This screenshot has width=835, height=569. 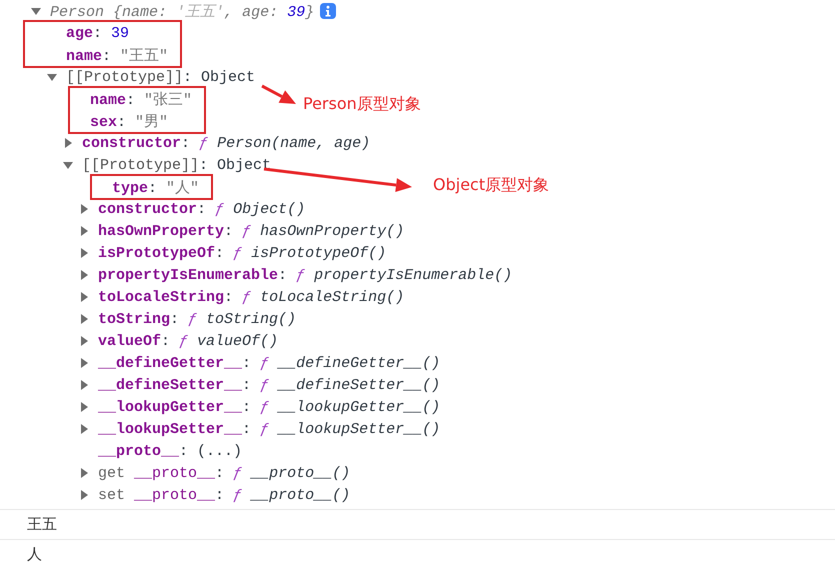 What do you see at coordinates (182, 11) in the screenshot?
I see `property-text: Person {name: '王五', age: 39}` at bounding box center [182, 11].